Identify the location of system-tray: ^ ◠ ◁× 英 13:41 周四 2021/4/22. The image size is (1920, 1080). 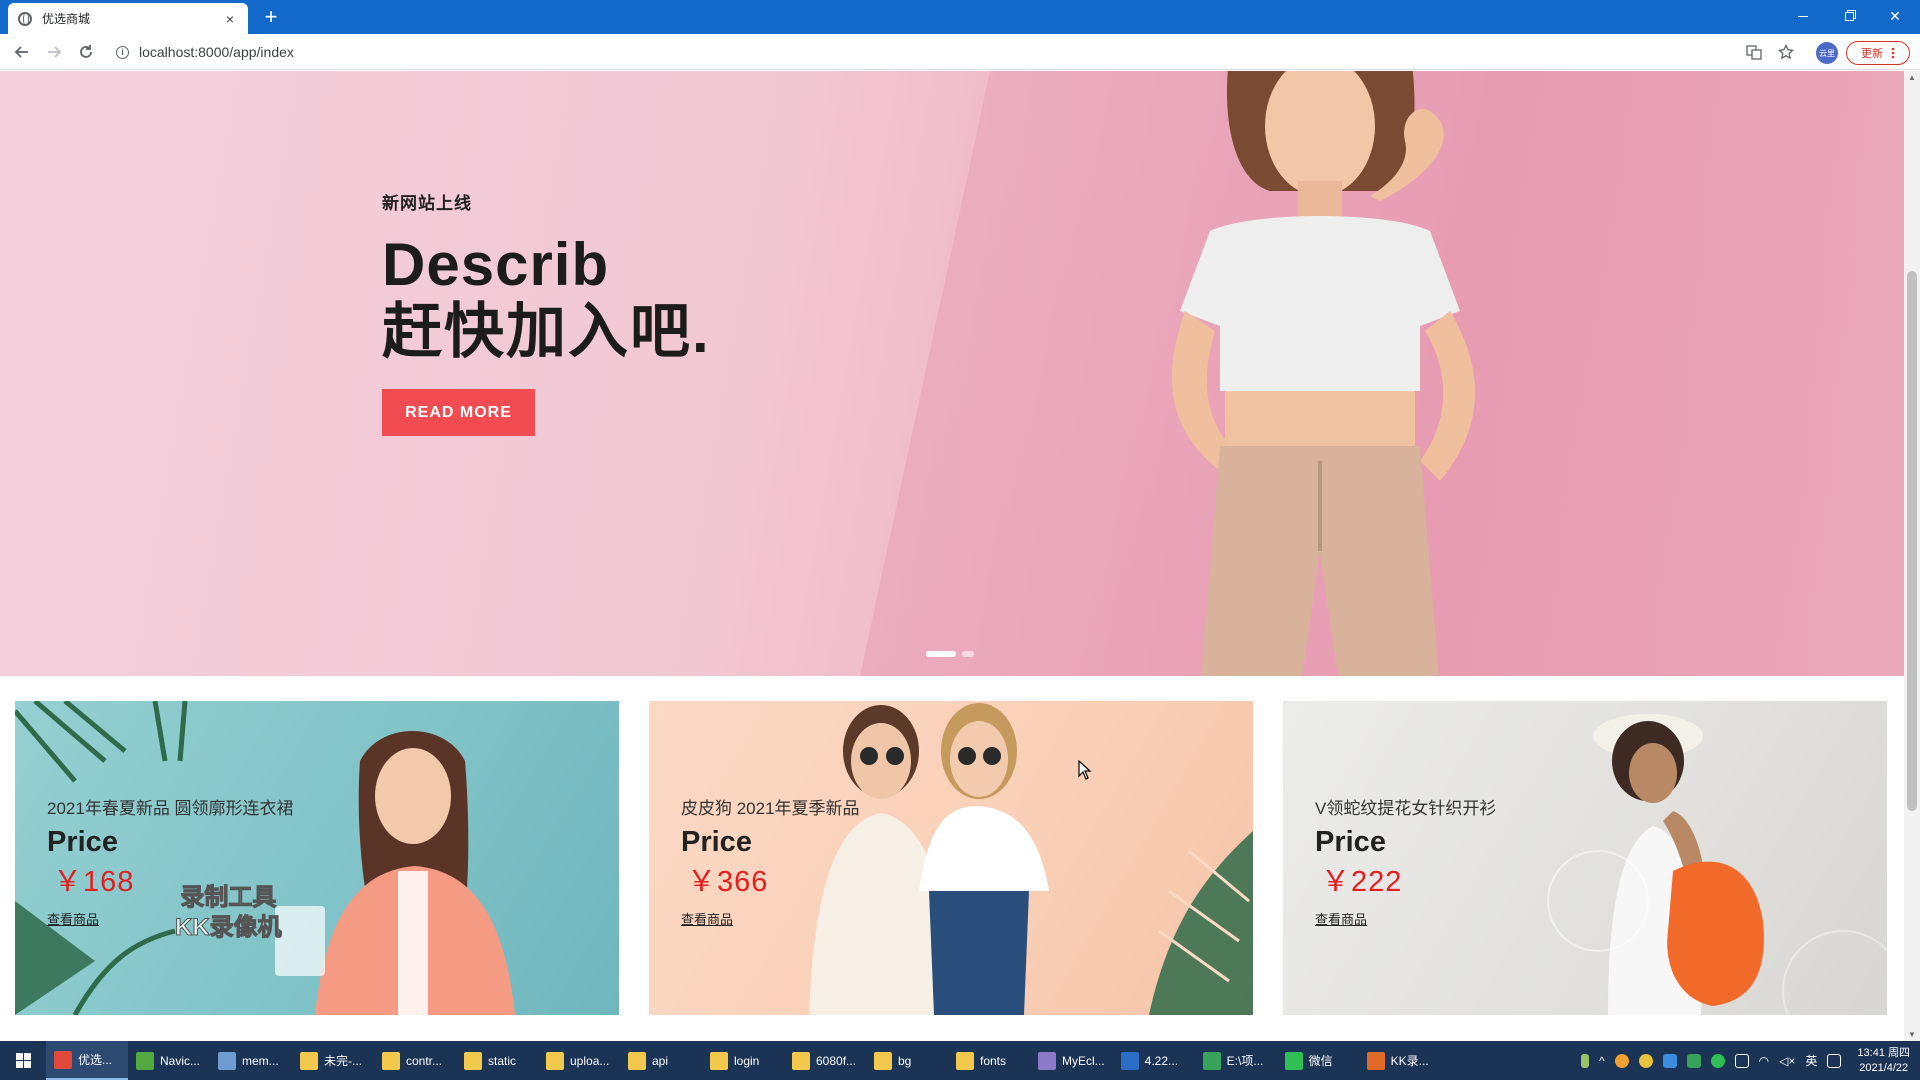
(1750, 1060).